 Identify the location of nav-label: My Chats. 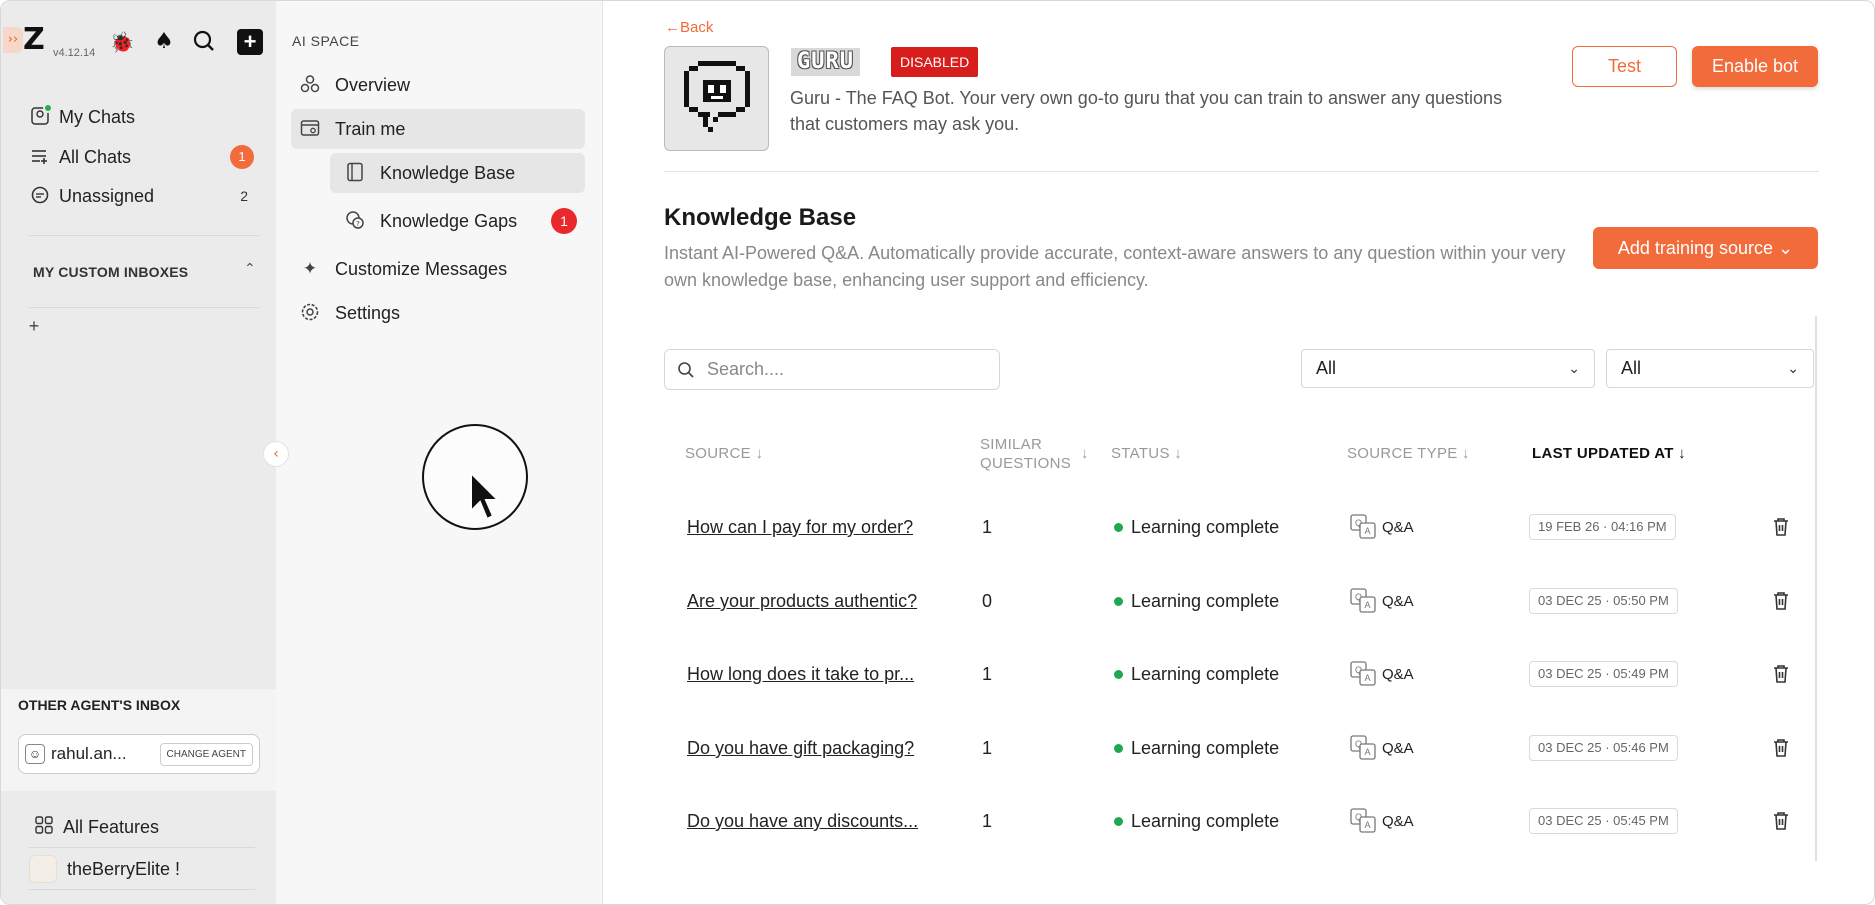
(97, 116).